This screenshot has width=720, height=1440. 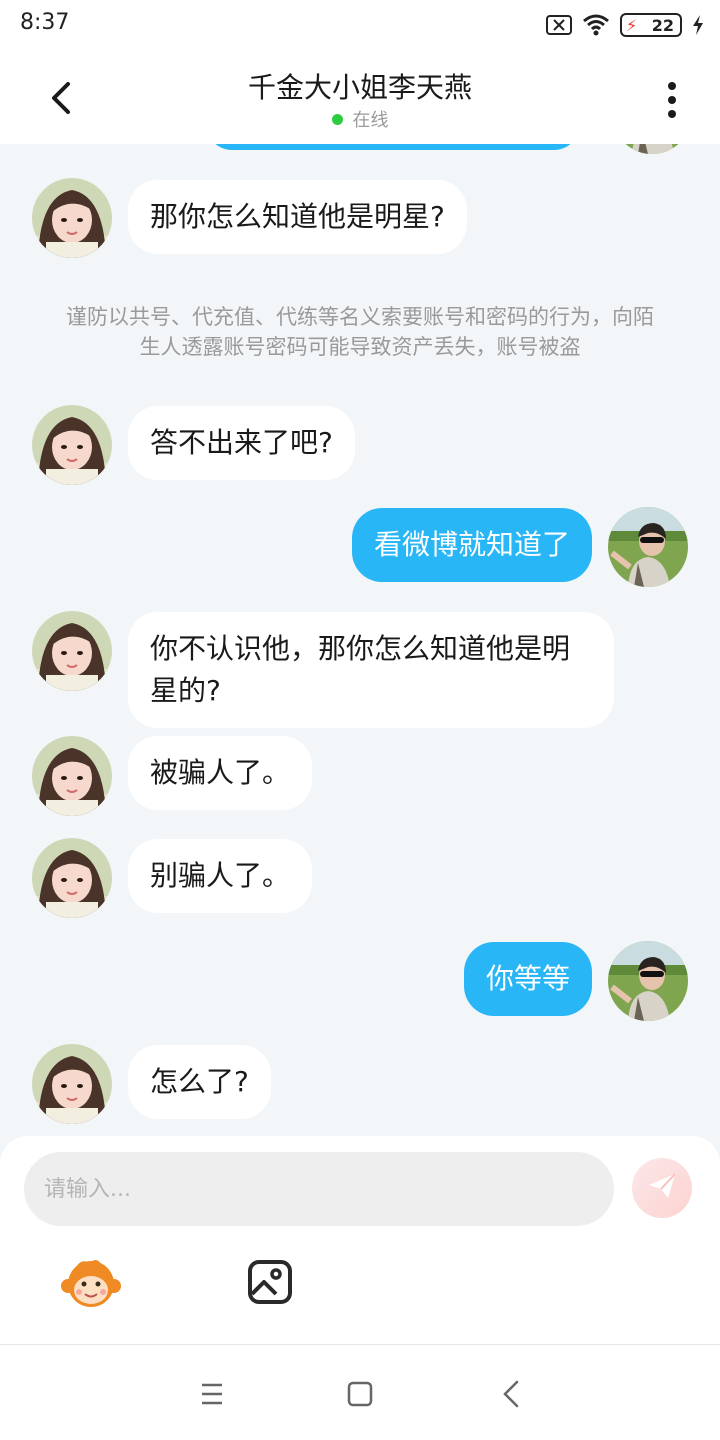 I want to click on menu-button, so click(x=212, y=1394).